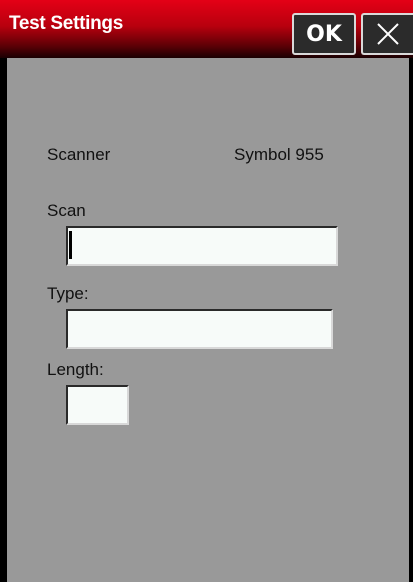 Image resolution: width=413 pixels, height=582 pixels. Describe the element at coordinates (279, 154) in the screenshot. I see `scanner-value: Symbol 955` at that location.